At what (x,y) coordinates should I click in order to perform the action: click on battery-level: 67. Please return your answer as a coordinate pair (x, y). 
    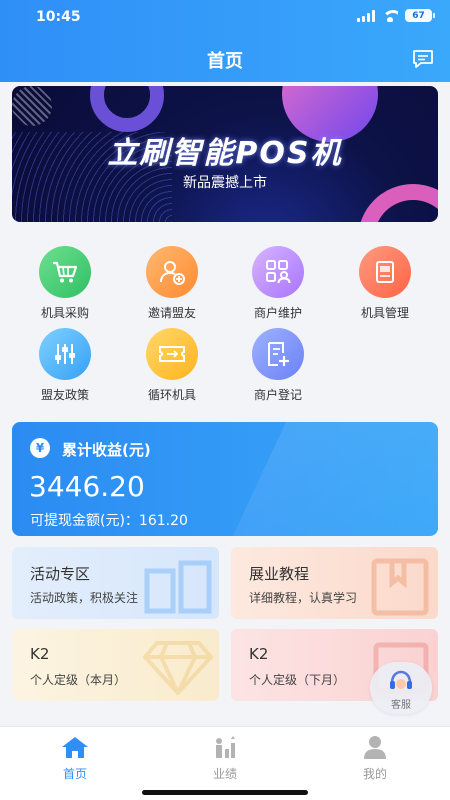
    Looking at the image, I should click on (418, 15).